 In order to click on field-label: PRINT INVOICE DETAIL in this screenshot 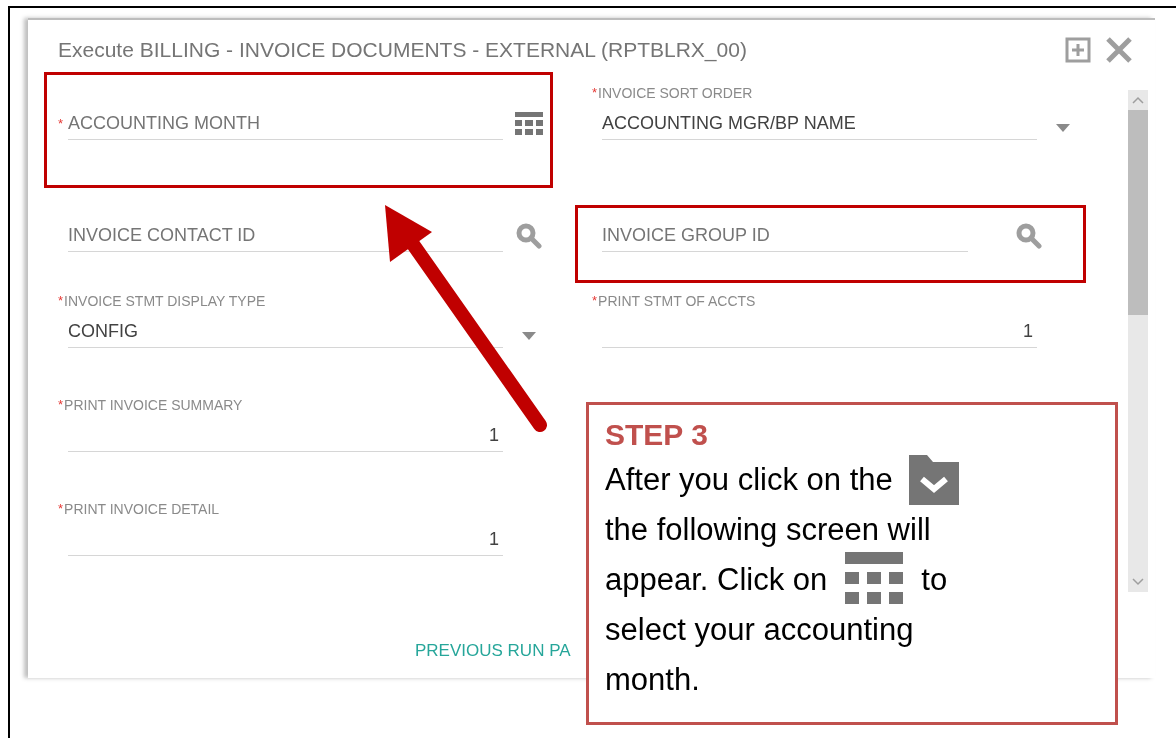, I will do `click(142, 509)`.